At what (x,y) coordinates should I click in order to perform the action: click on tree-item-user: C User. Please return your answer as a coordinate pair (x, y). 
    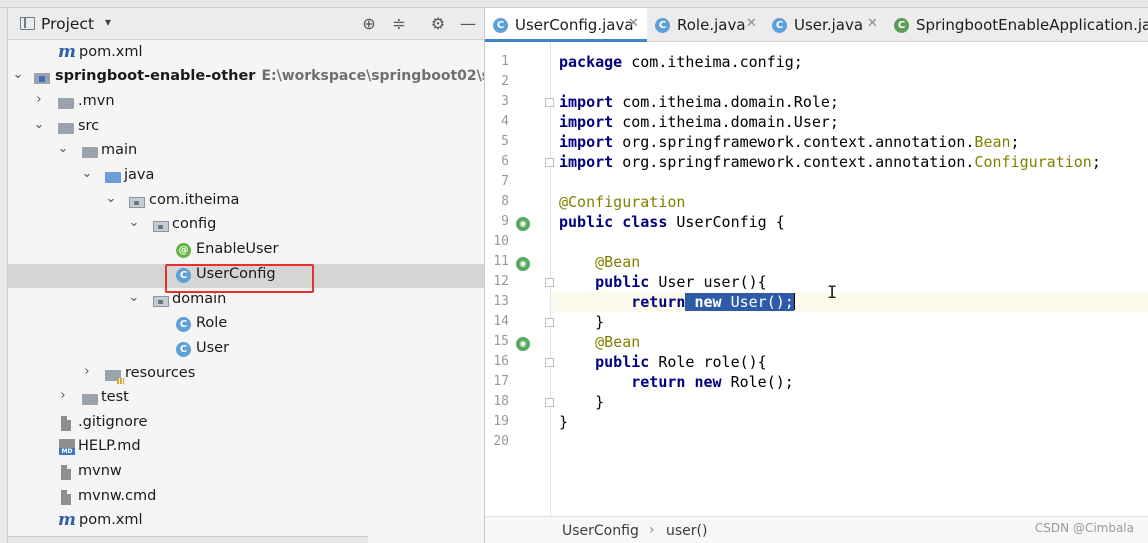
    Looking at the image, I should click on (246, 350).